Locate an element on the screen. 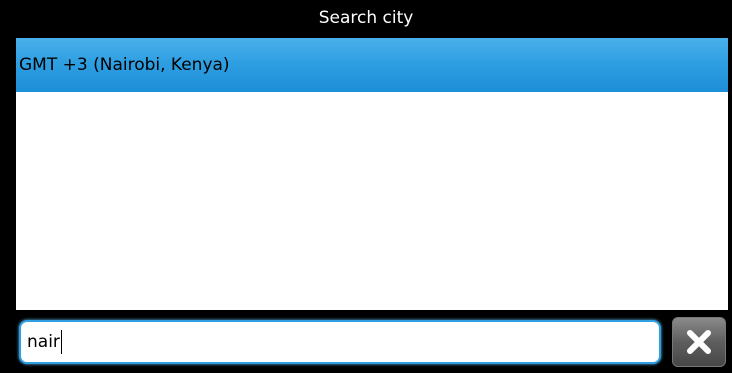  search-input-value: nair is located at coordinates (43, 342).